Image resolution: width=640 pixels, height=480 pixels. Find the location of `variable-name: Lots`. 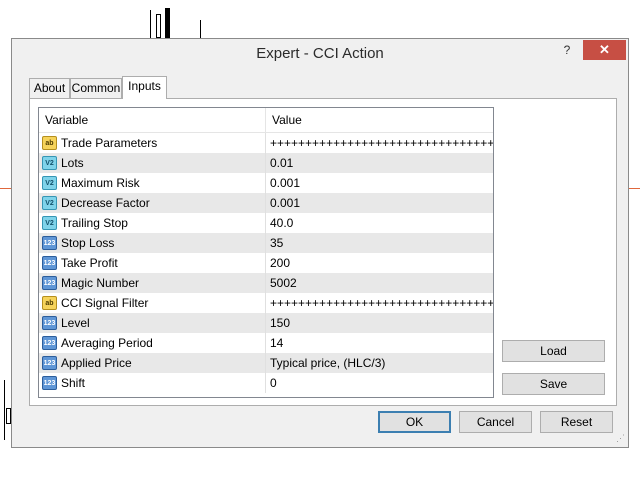

variable-name: Lots is located at coordinates (72, 163).